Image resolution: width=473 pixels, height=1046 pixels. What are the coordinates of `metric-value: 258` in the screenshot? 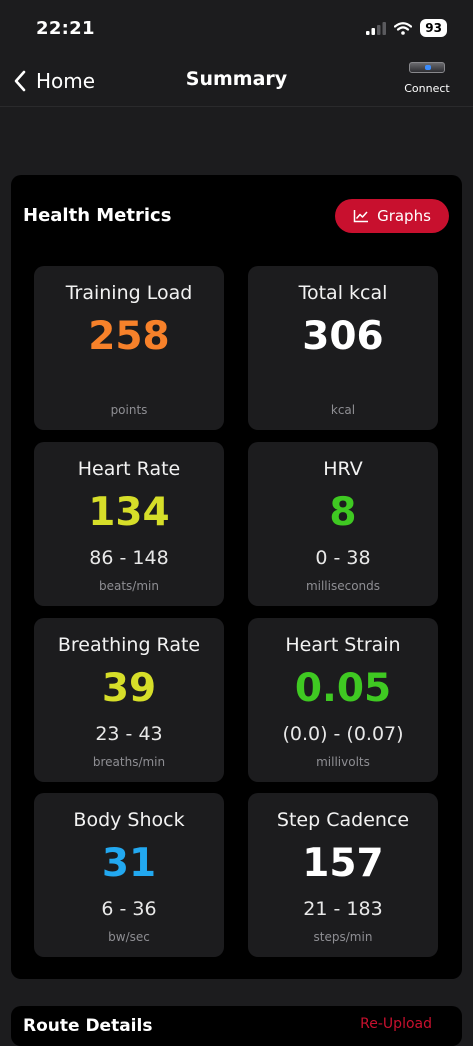 It's located at (129, 336).